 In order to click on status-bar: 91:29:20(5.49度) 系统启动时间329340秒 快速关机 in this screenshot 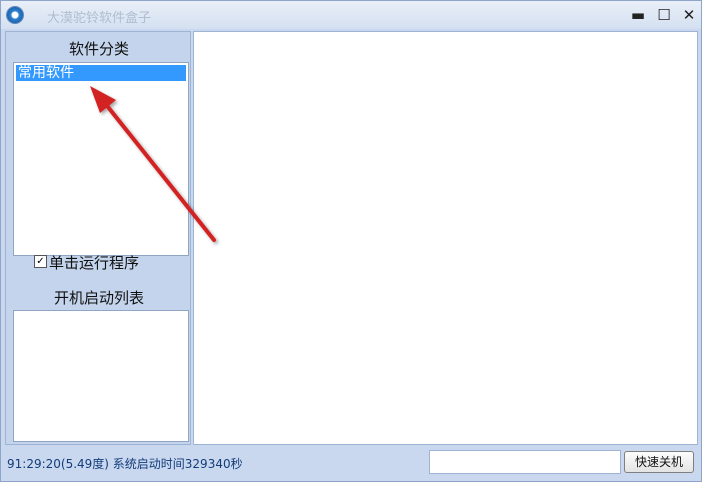, I will do `click(351, 464)`.